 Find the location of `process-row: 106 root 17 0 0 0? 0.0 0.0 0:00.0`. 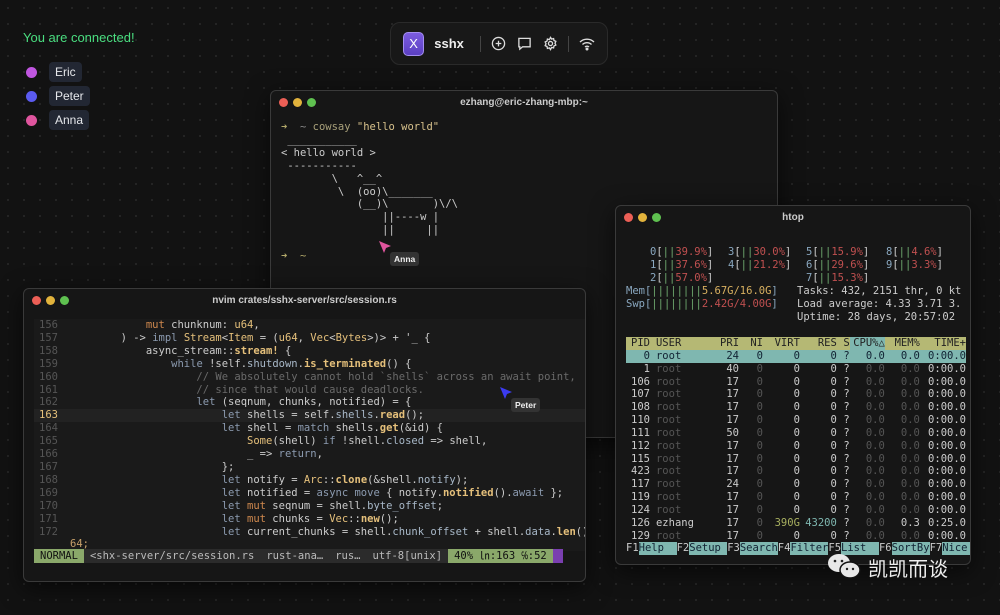

process-row: 106 root 17 0 0 0? 0.0 0.0 0:00.0 is located at coordinates (796, 382).